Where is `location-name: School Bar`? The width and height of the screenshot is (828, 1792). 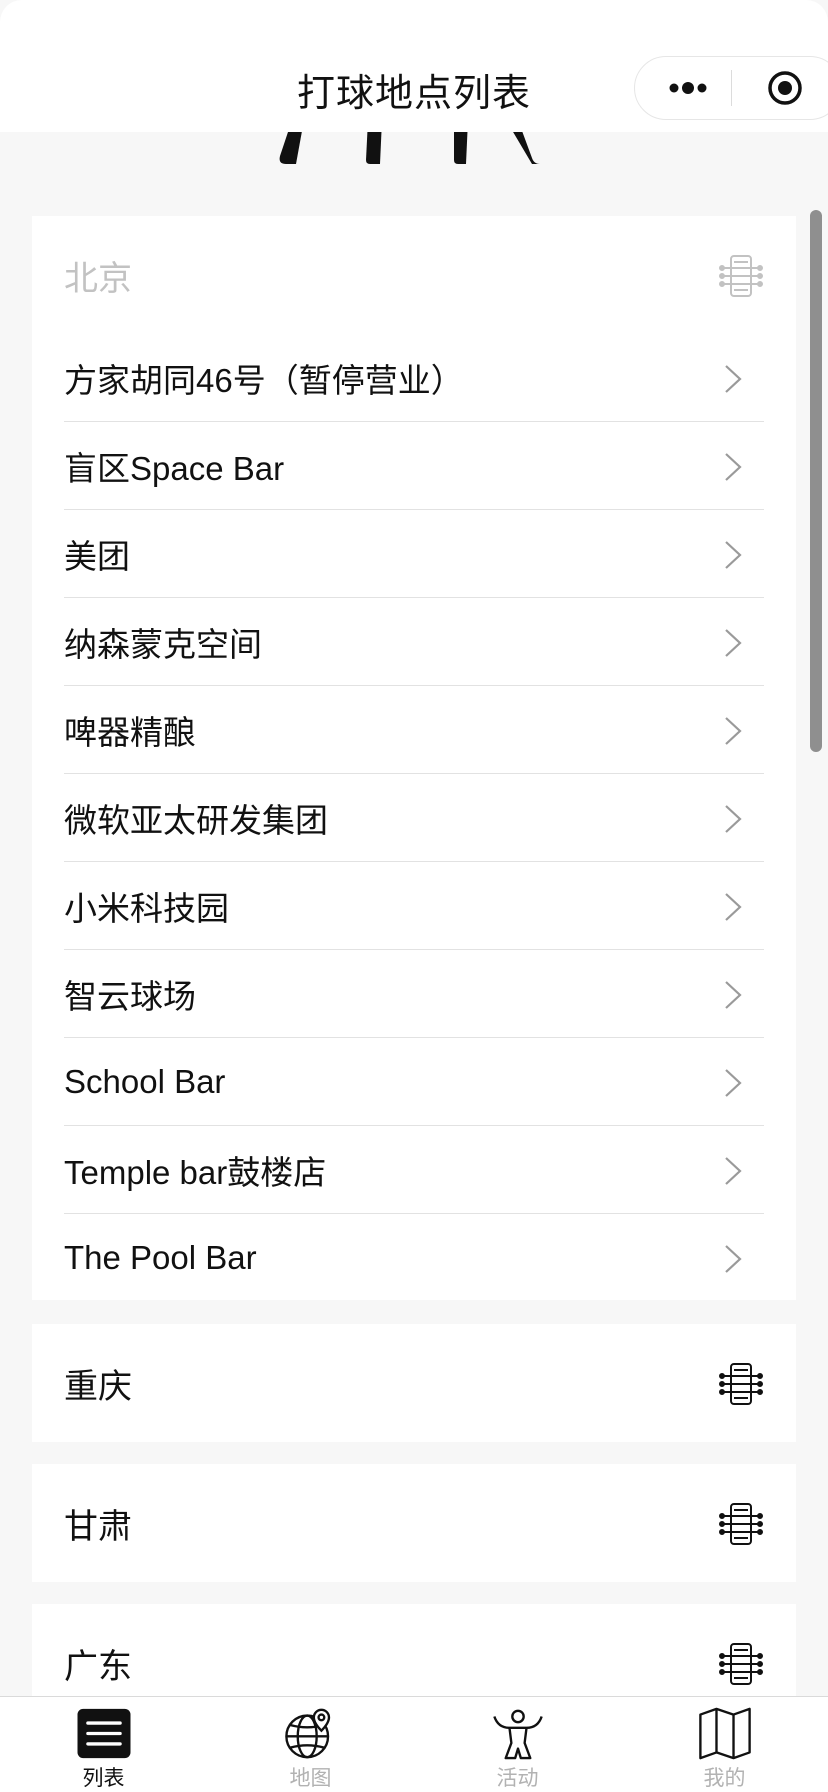 location-name: School Bar is located at coordinates (145, 1081).